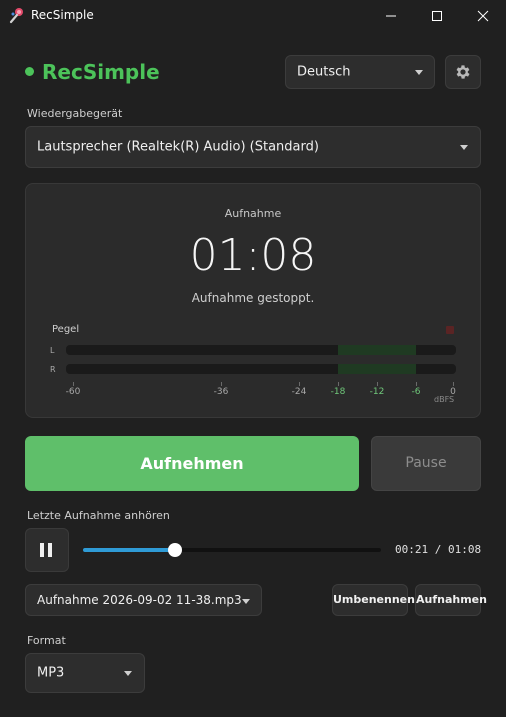  I want to click on level-label: Pegel, so click(66, 329).